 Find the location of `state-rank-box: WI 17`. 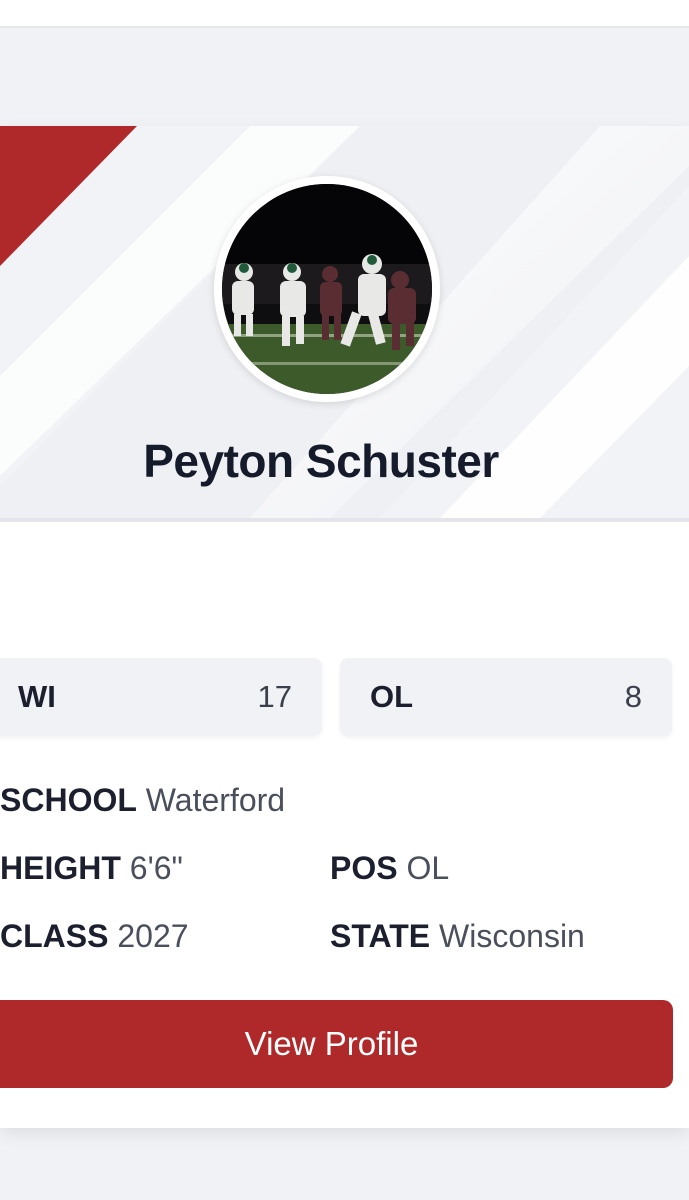

state-rank-box: WI 17 is located at coordinates (161, 697).